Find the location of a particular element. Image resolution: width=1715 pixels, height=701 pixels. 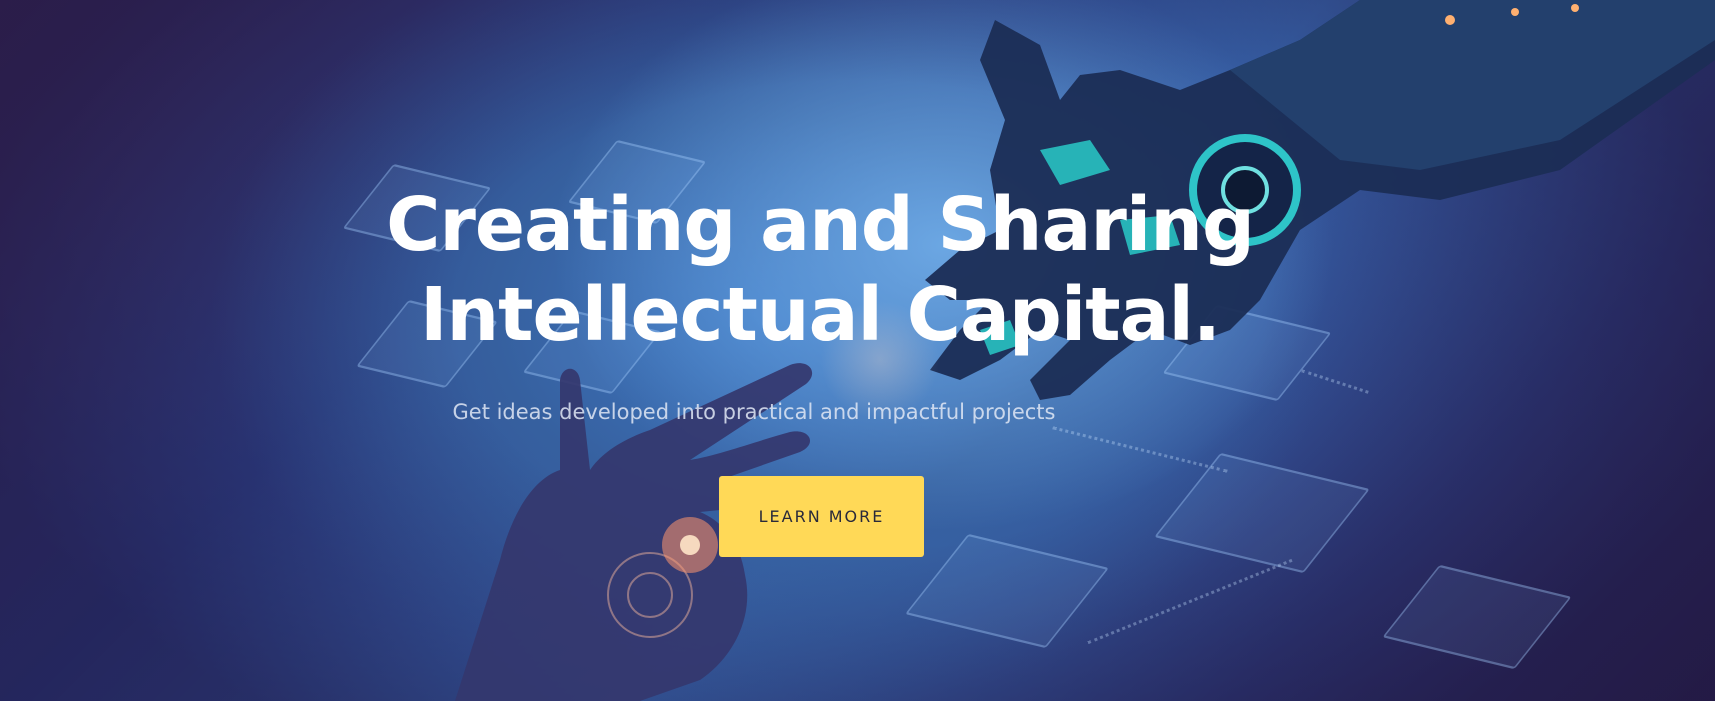

learn-more-button: LEARN MORE is located at coordinates (821, 516).